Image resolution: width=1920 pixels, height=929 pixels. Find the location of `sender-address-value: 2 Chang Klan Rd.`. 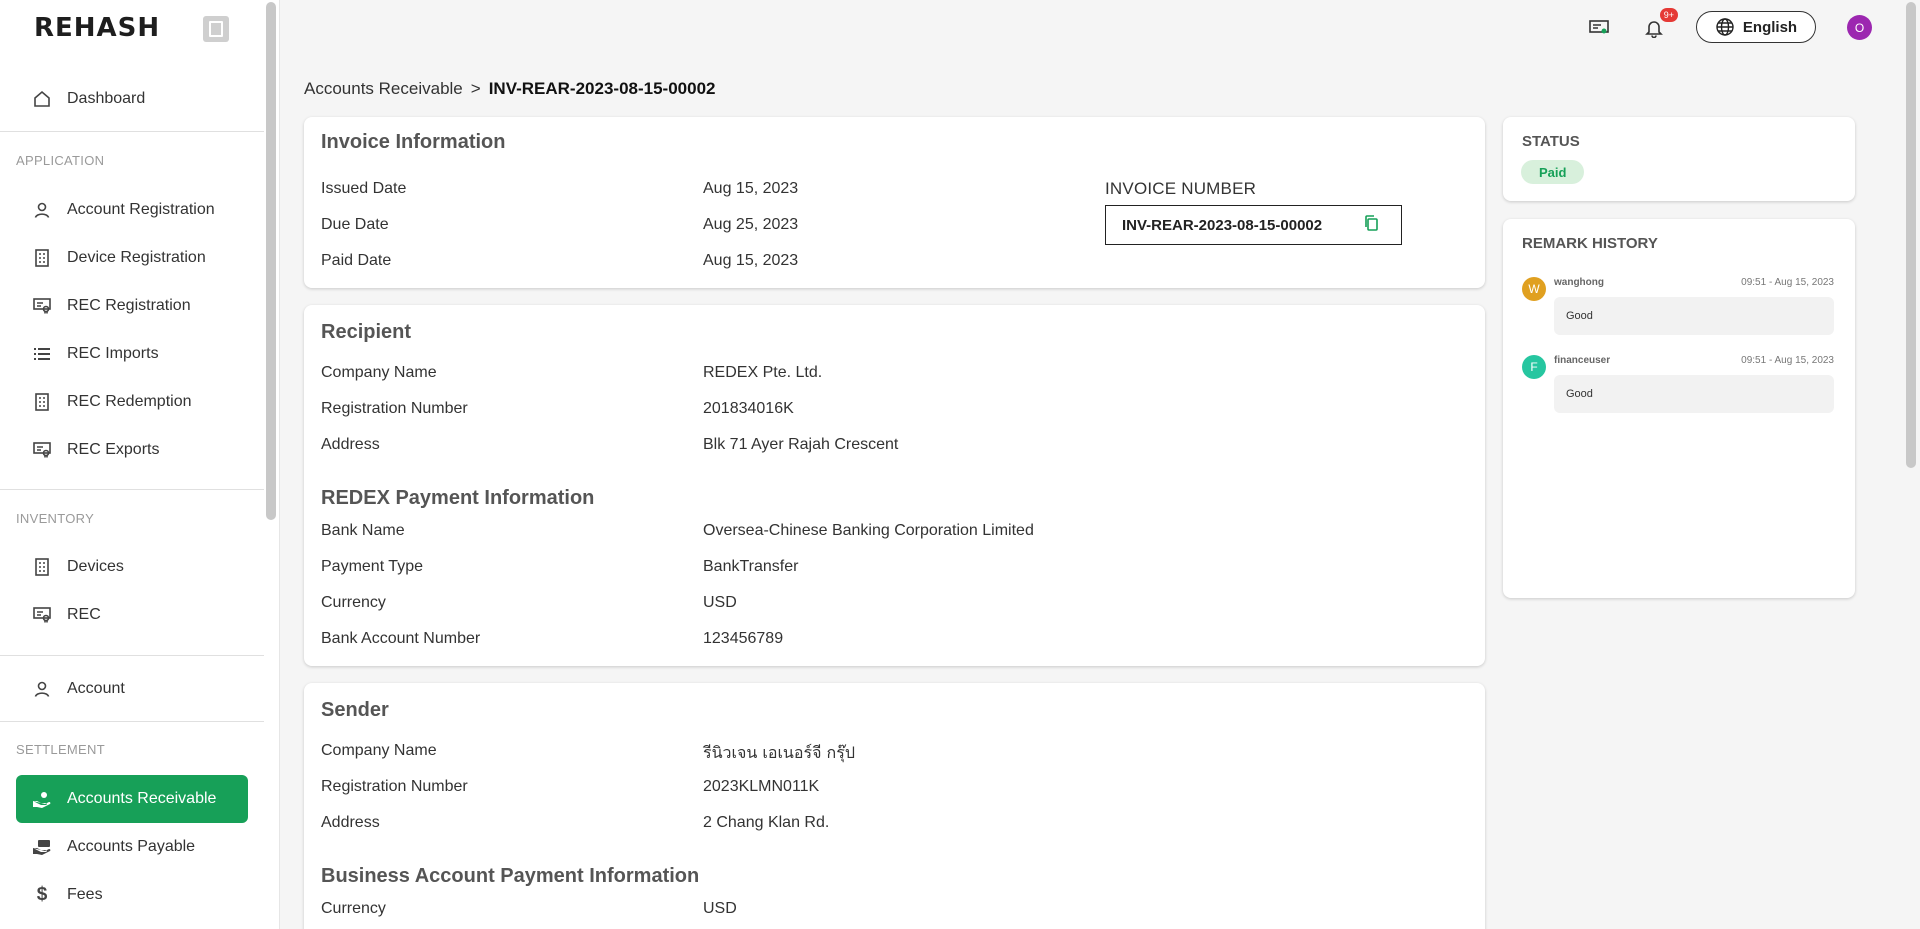

sender-address-value: 2 Chang Klan Rd. is located at coordinates (766, 822).